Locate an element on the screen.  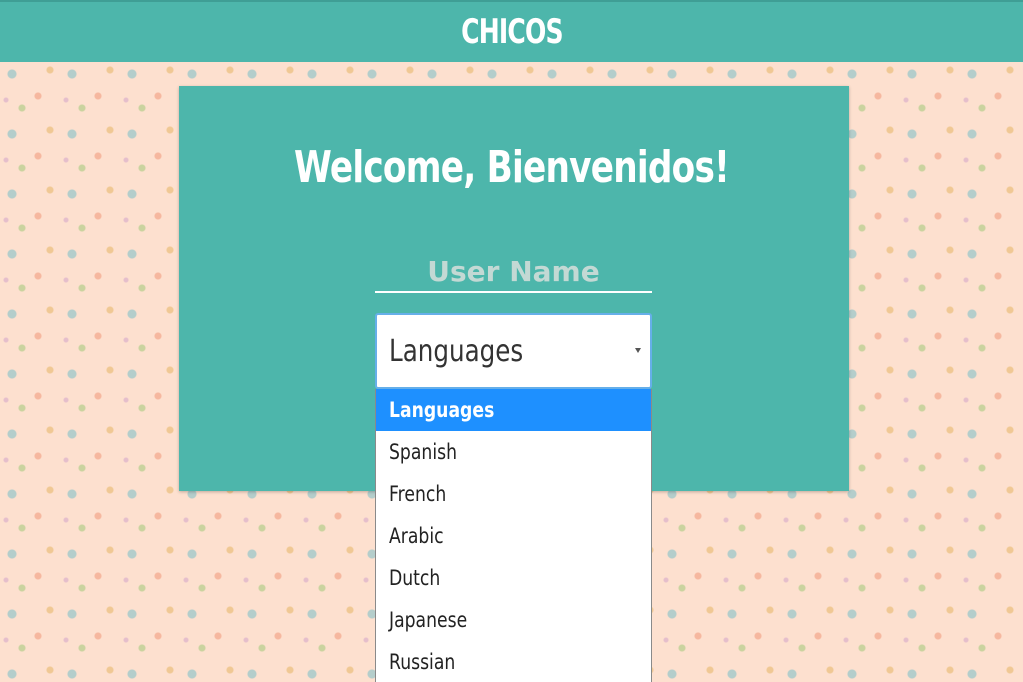
language-option-arabic: Arabic is located at coordinates (513, 536).